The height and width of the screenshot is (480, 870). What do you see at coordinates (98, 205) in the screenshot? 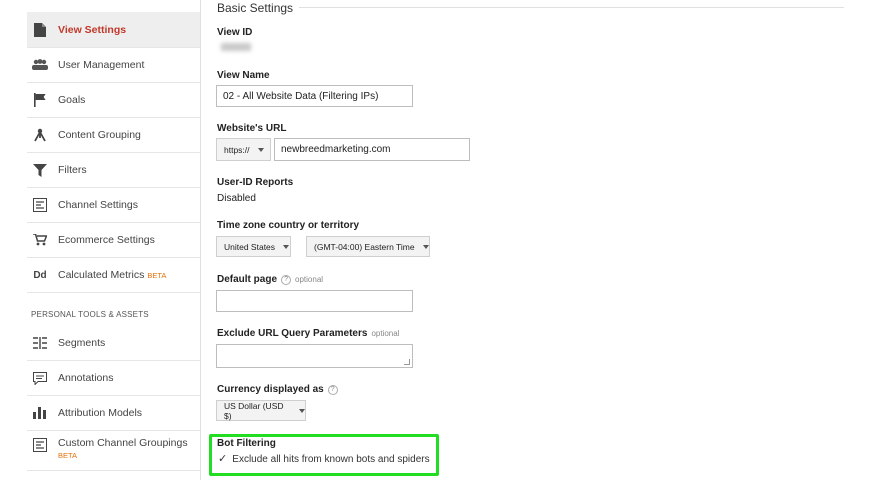
I see `sidebar-item-label: Channel Settings` at bounding box center [98, 205].